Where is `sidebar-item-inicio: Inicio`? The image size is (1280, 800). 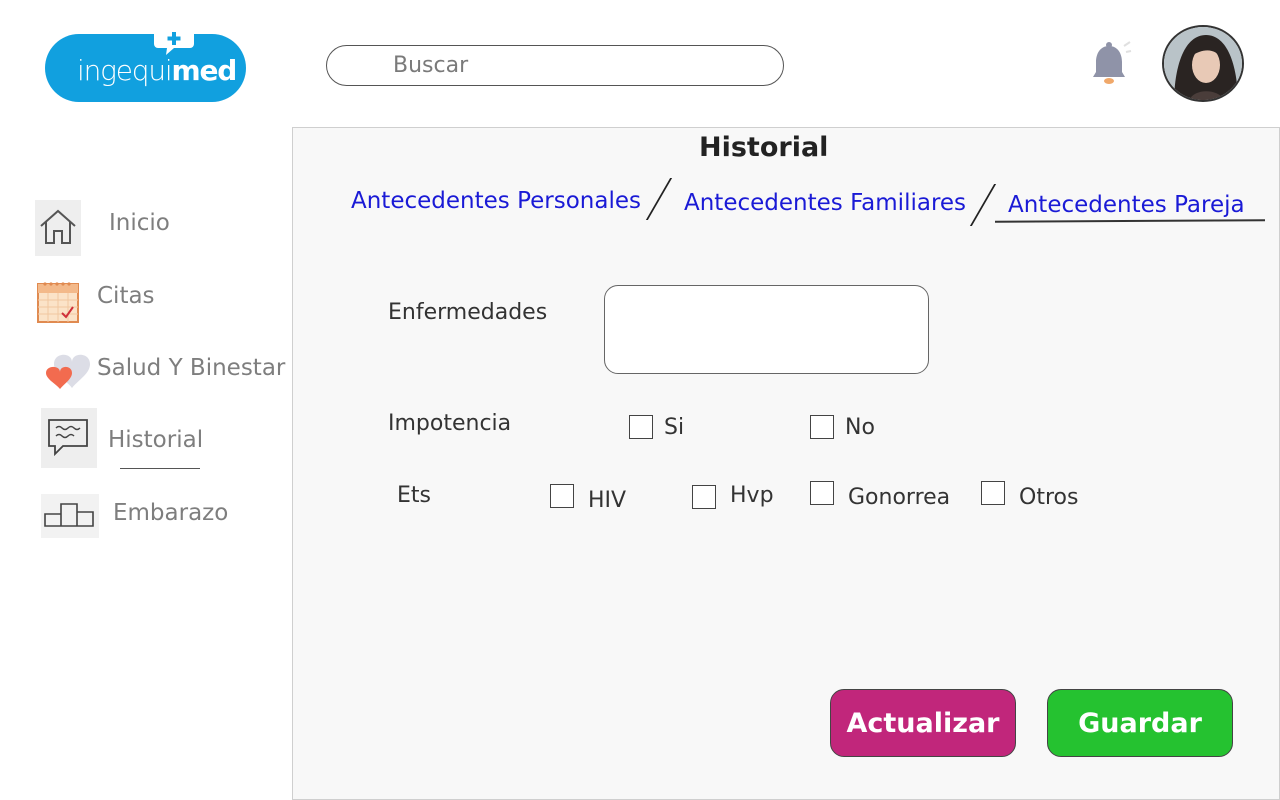 sidebar-item-inicio: Inicio is located at coordinates (125, 228).